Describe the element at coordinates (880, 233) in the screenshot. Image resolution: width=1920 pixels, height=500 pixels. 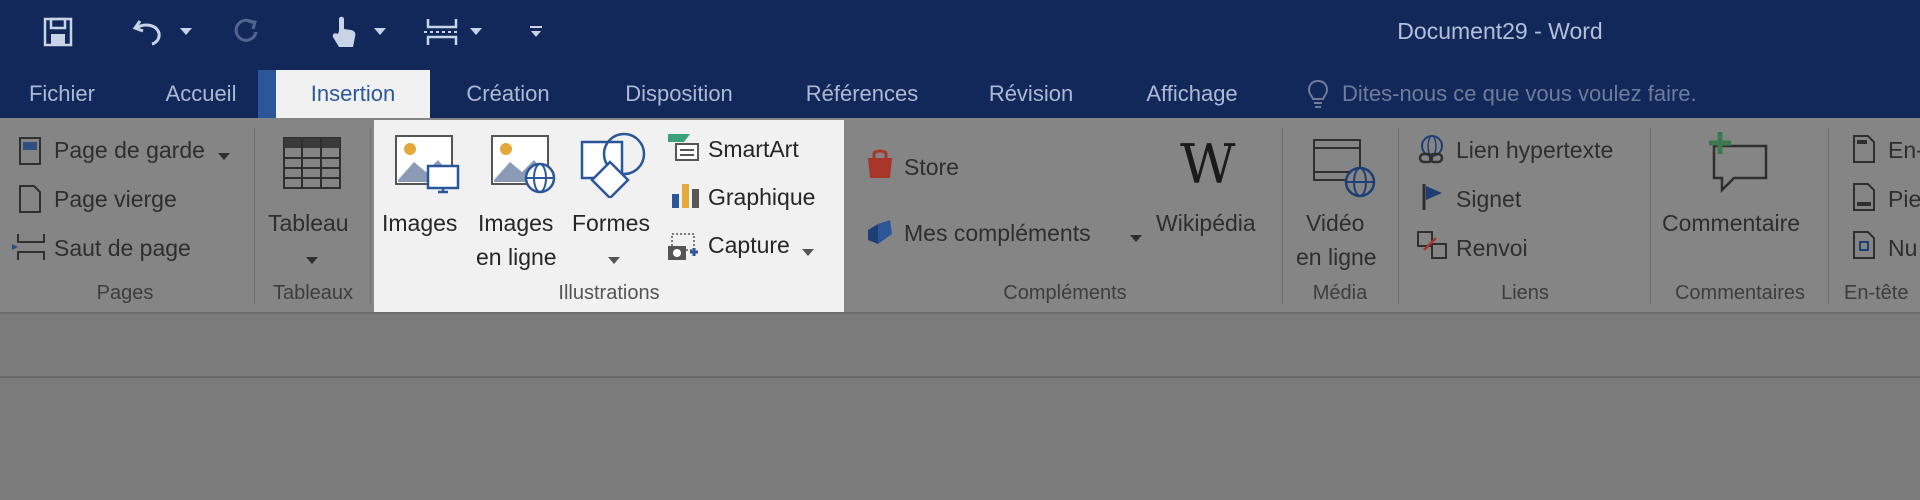
I see `my-addins-icon` at that location.